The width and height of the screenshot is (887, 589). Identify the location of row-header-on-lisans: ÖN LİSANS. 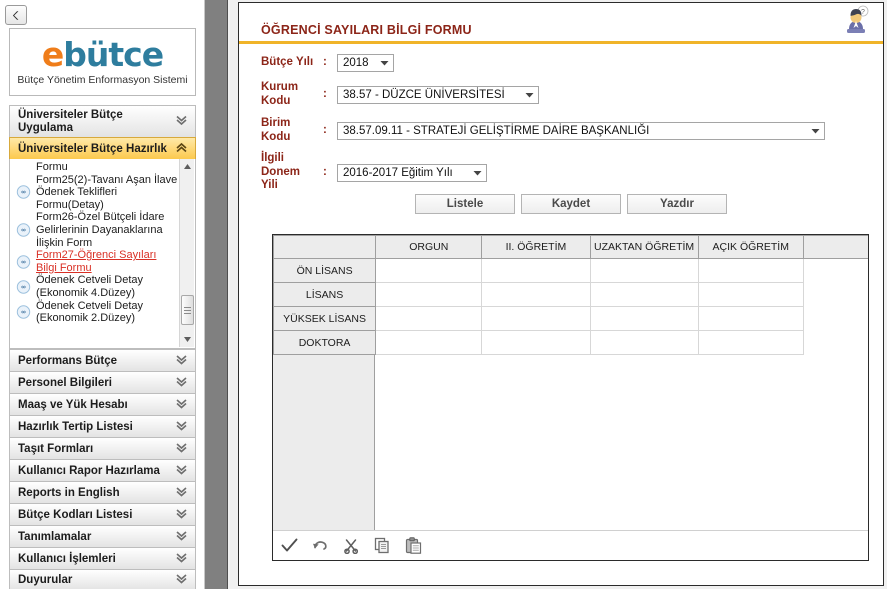
(325, 270).